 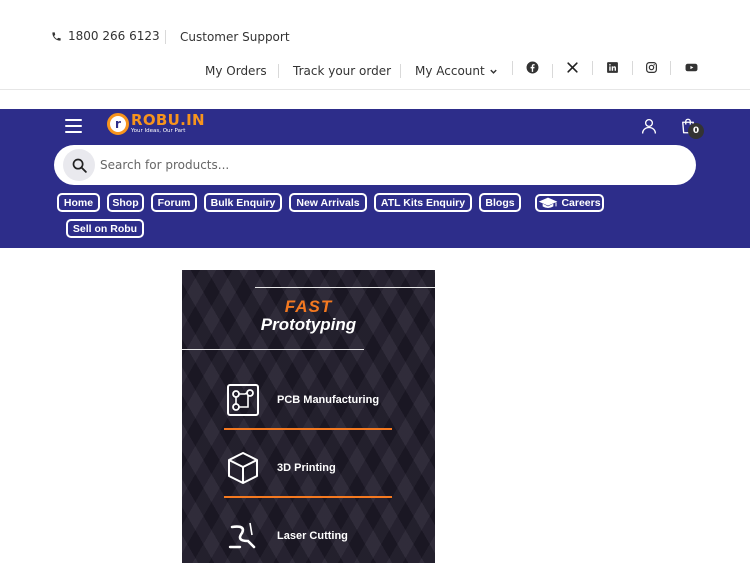 What do you see at coordinates (548, 202) in the screenshot?
I see `graduation-cap-icon` at bounding box center [548, 202].